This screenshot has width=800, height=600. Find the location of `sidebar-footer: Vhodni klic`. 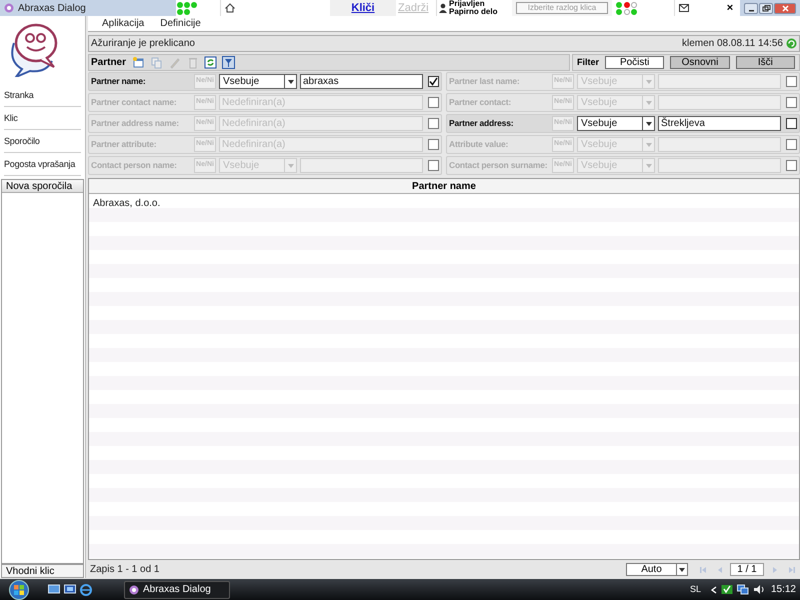

sidebar-footer: Vhodni klic is located at coordinates (42, 571).